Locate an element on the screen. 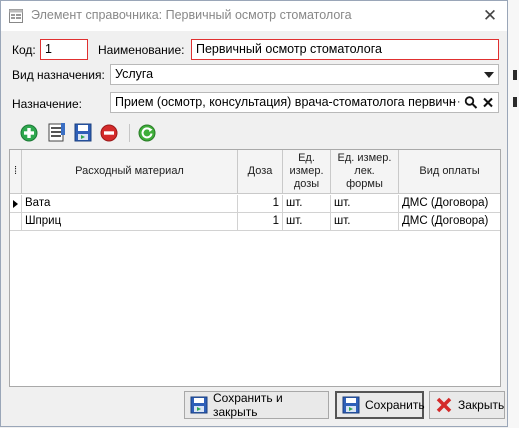 Image resolution: width=519 pixels, height=428 pixels. current-row-indicator-icon is located at coordinates (16, 204).